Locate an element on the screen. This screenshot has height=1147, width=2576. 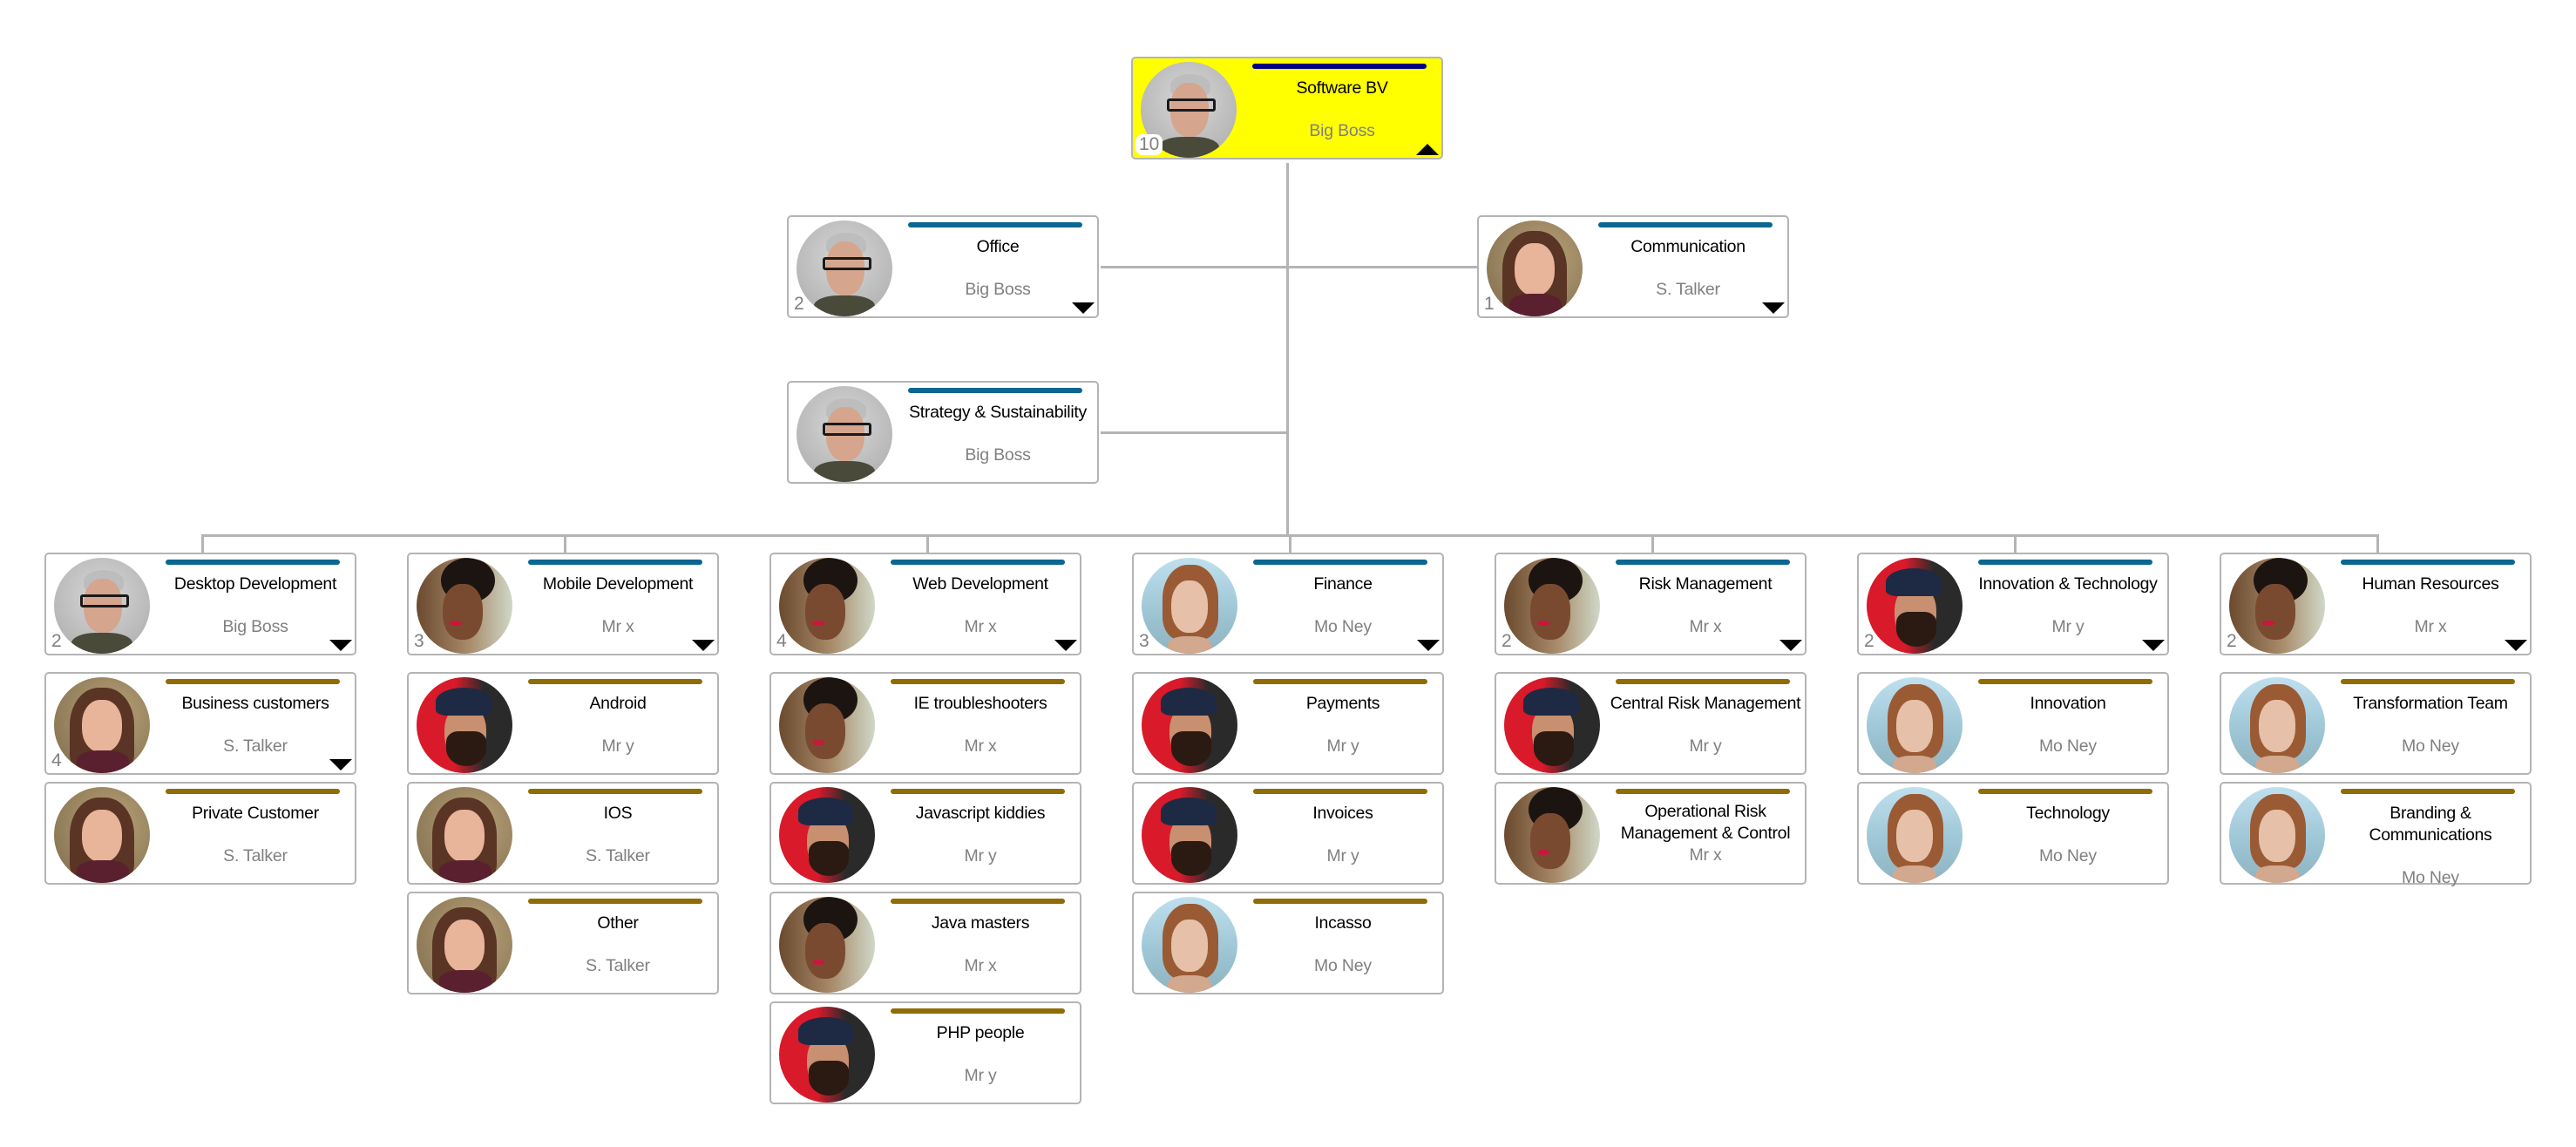
org-node-team: Javascript kiddies Mr y is located at coordinates (925, 834).